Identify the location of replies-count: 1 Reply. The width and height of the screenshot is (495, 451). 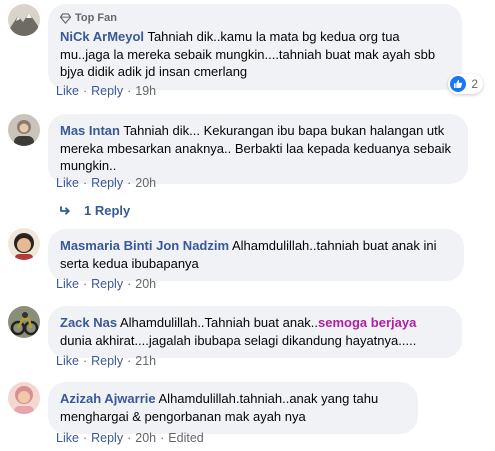
(107, 210).